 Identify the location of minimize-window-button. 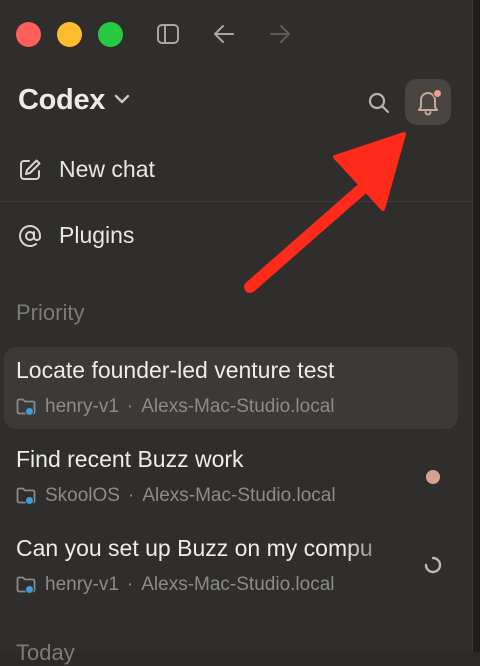
(69, 34).